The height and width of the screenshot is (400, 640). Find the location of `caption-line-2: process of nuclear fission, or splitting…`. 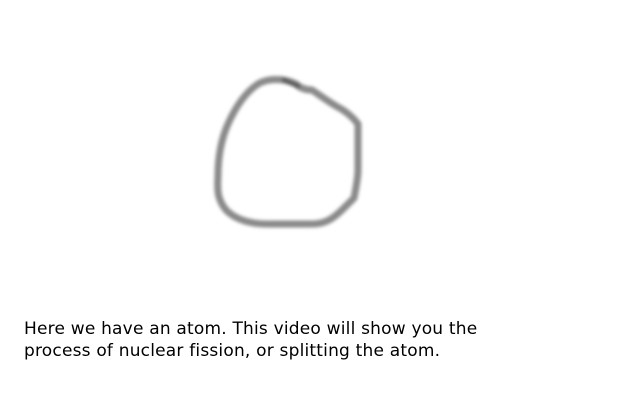

caption-line-2: process of nuclear fission, or splitting… is located at coordinates (232, 351).